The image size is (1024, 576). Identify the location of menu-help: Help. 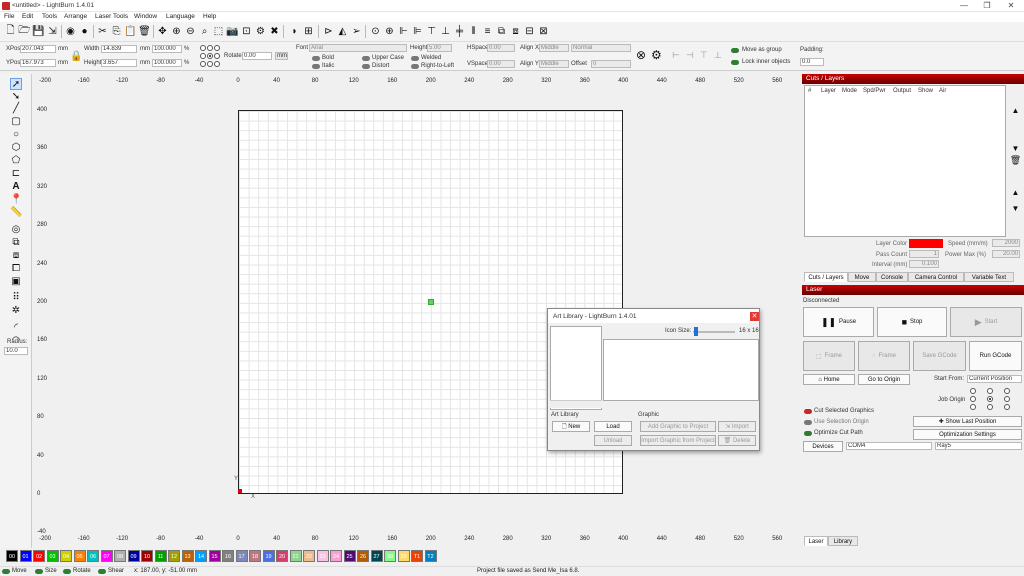
(209, 16).